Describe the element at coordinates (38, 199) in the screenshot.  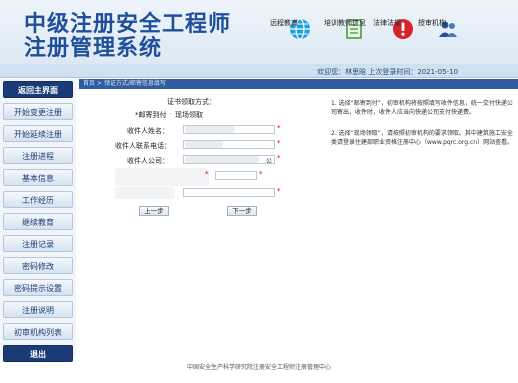
I see `sidebar-item-work-history: 工作经历` at that location.